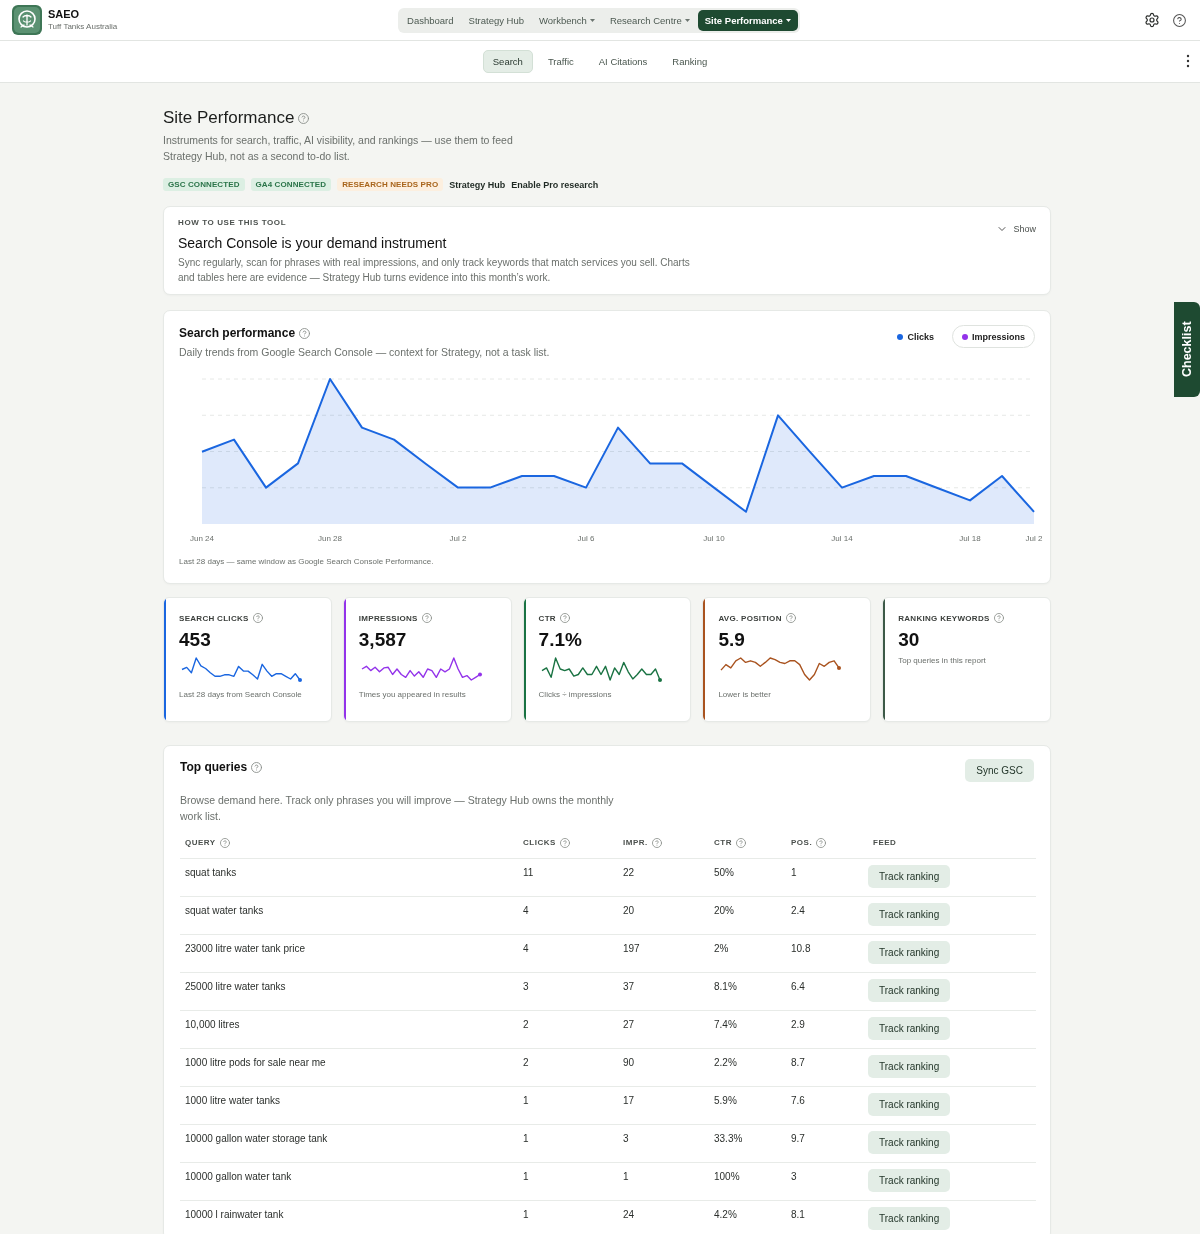 Image resolution: width=1200 pixels, height=1234 pixels. What do you see at coordinates (204, 184) in the screenshot?
I see `status-badge: GSC CONNECTED` at bounding box center [204, 184].